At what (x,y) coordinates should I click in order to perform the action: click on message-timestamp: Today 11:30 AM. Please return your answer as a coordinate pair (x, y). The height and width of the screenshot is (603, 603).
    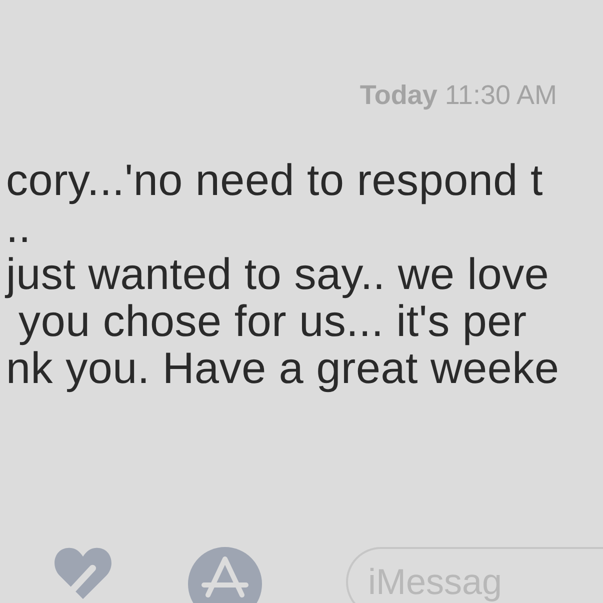
    Looking at the image, I should click on (458, 95).